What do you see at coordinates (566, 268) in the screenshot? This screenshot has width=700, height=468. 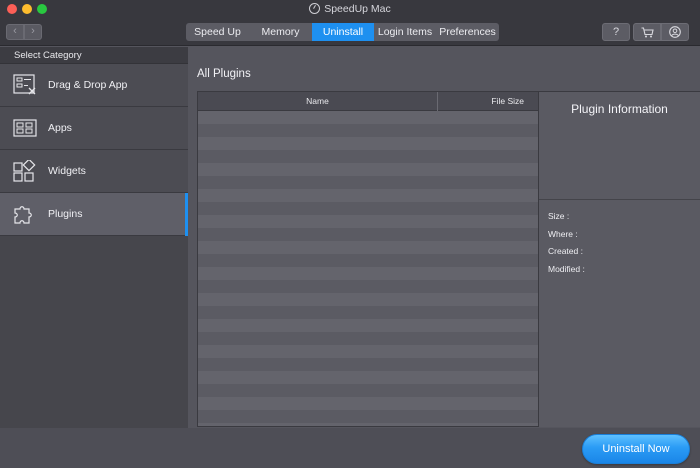 I see `info-modified-label: Modified :` at bounding box center [566, 268].